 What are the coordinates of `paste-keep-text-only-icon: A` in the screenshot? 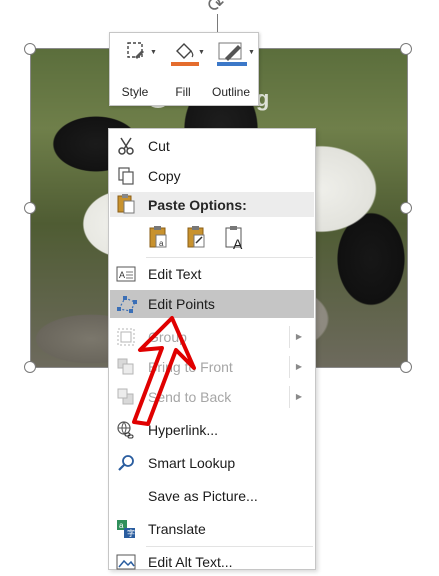 It's located at (236, 238).